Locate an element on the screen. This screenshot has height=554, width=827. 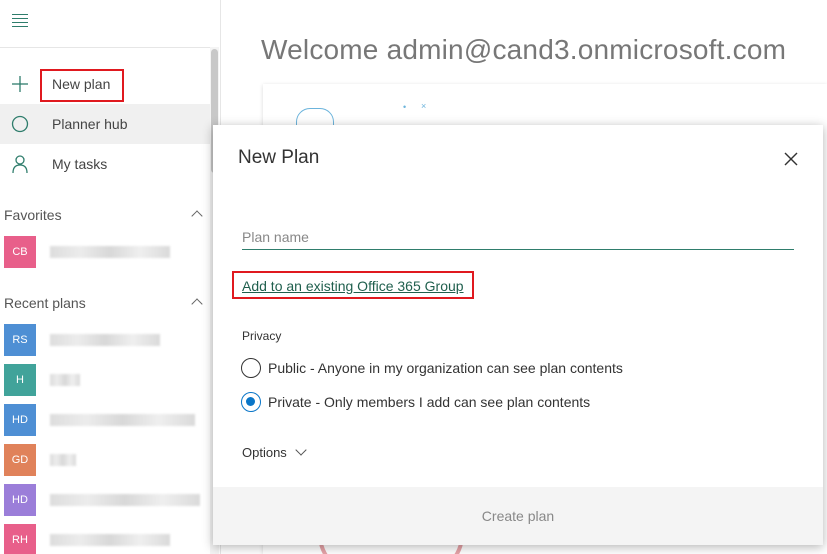
plan-avatar: CB is located at coordinates (20, 252).